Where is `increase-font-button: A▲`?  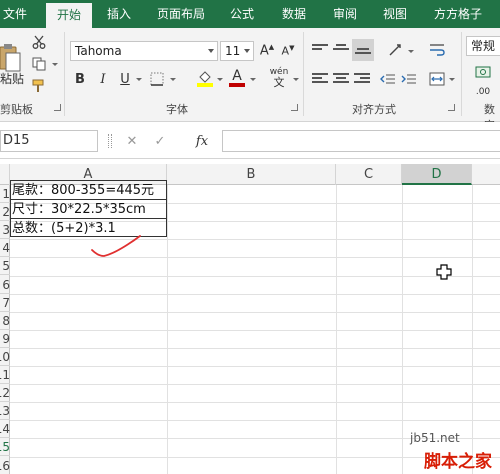 increase-font-button: A▲ is located at coordinates (267, 51).